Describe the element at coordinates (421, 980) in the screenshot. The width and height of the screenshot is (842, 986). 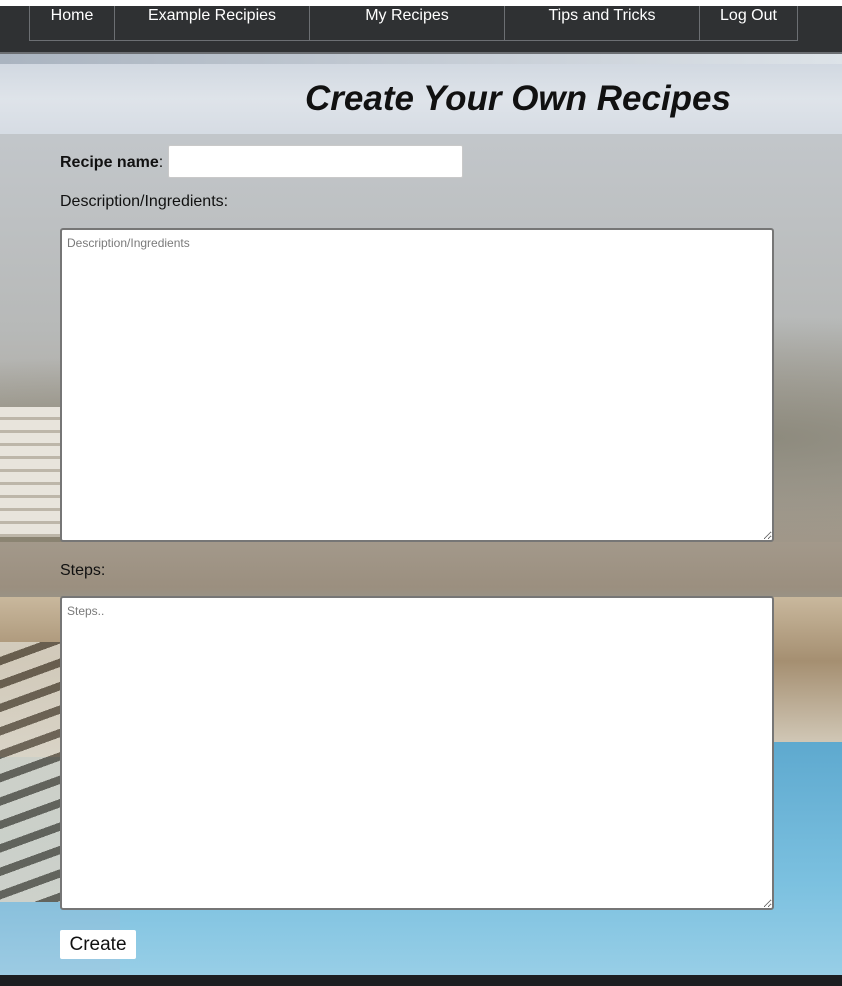
I see `page-footer` at that location.